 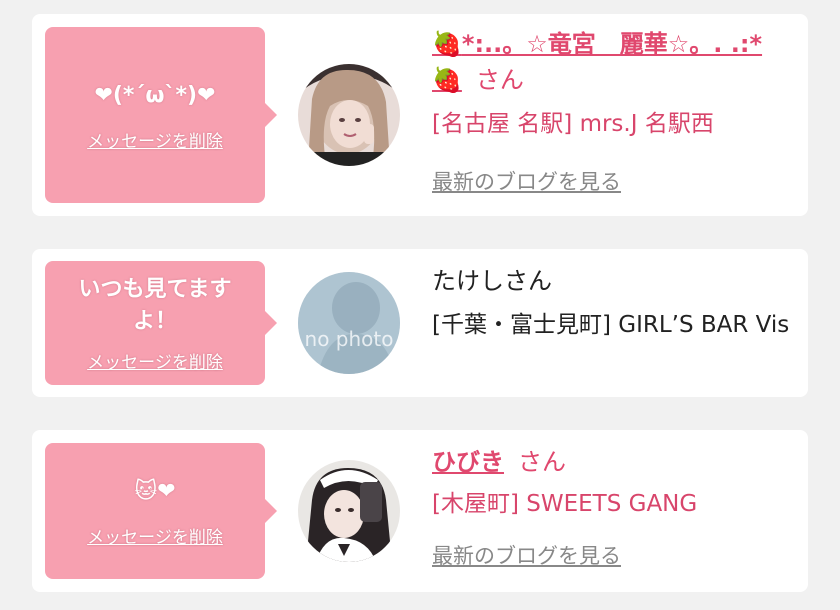 I want to click on message-bubble: いつも見てますよ！ メッセージを削除, so click(x=161, y=323).